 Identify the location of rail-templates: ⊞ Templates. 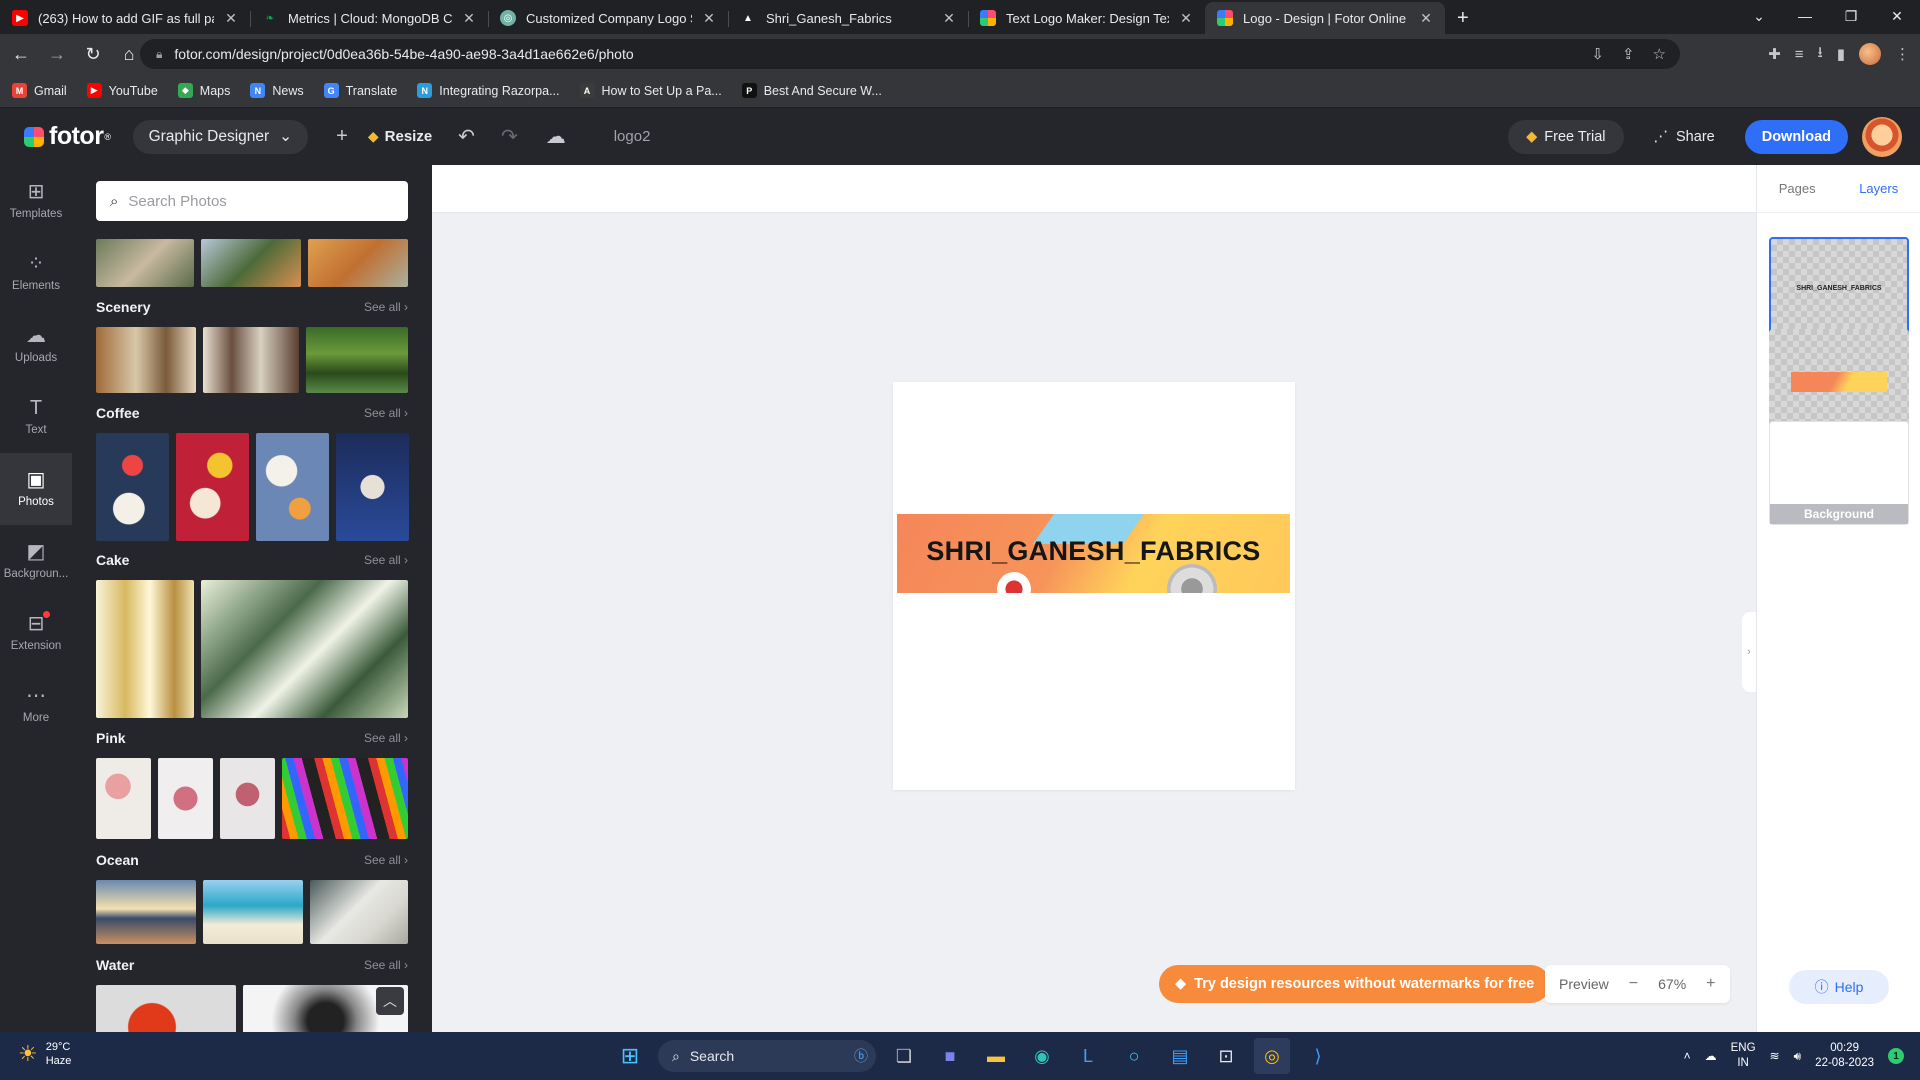
(36, 201).